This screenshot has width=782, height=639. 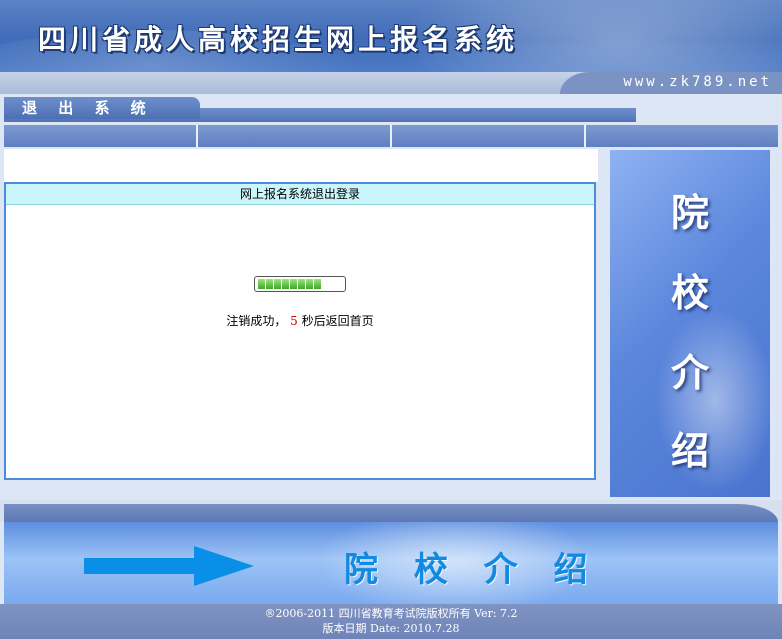 I want to click on panel-title: 网上报名系统退出登录, so click(x=300, y=194).